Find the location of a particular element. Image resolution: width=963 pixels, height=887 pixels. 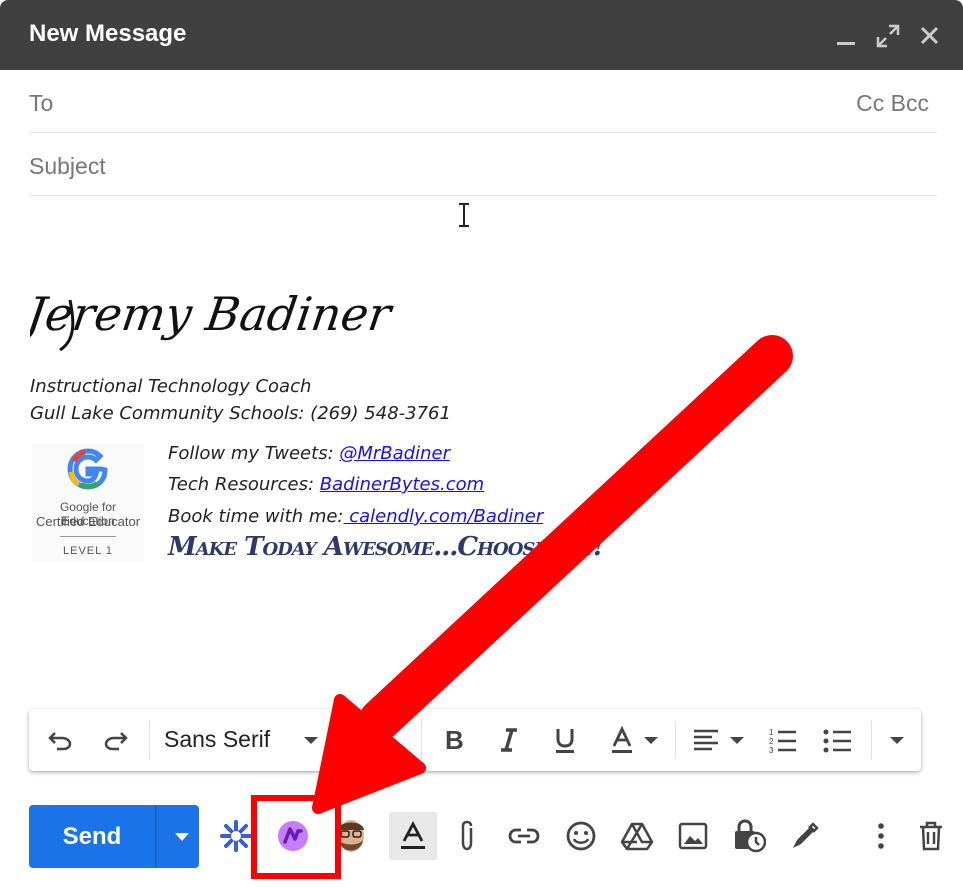

resources-line: Tech Resources: BadinerBytes.com is located at coordinates (326, 484).